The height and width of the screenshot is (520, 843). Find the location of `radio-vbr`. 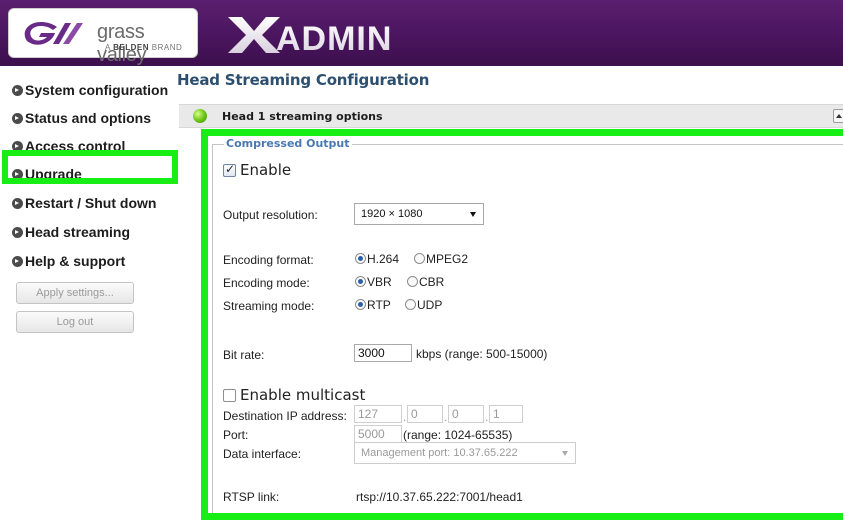

radio-vbr is located at coordinates (360, 281).